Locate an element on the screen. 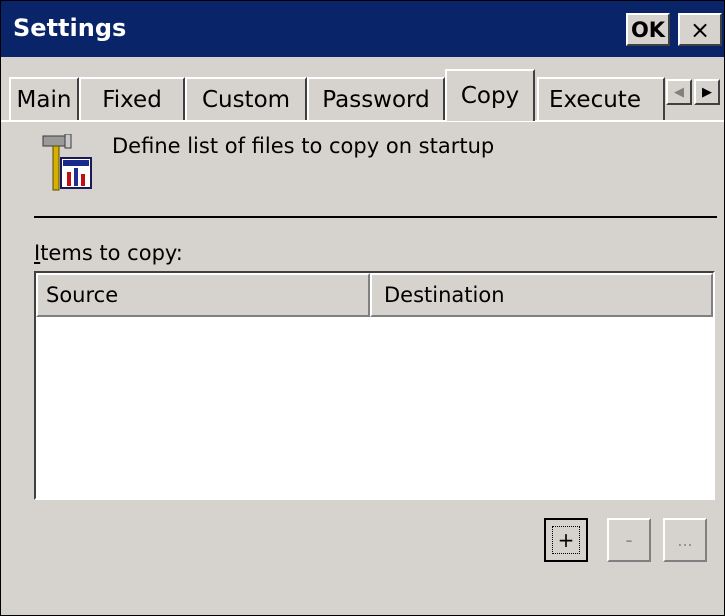 The width and height of the screenshot is (725, 616). column-header-source: Source is located at coordinates (203, 295).